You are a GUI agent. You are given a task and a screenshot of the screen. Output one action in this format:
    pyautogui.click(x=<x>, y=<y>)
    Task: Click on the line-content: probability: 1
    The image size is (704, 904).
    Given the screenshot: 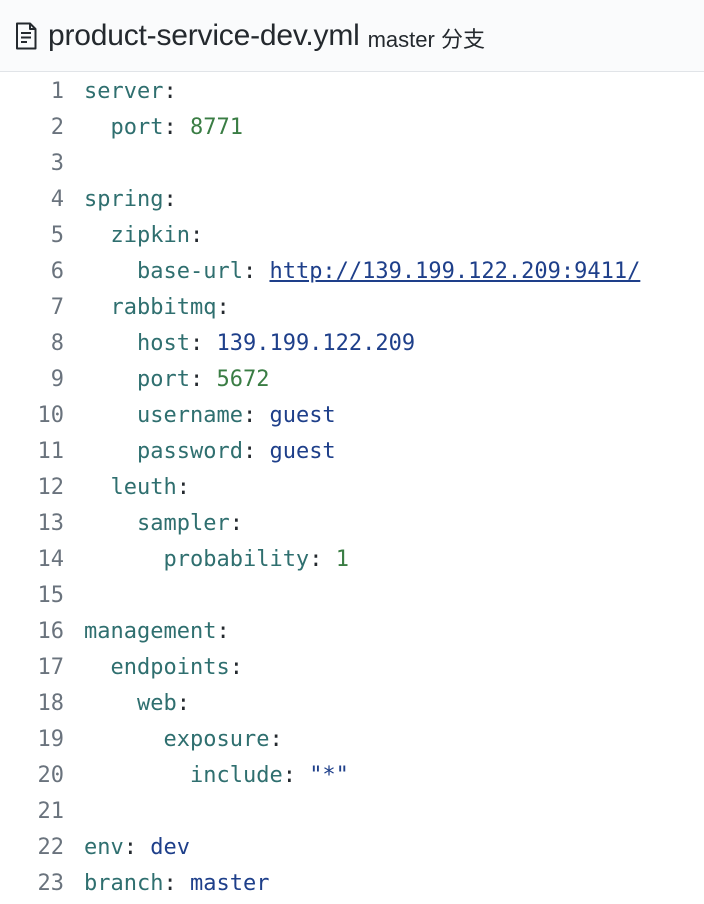 What is the action you would take?
    pyautogui.click(x=256, y=559)
    